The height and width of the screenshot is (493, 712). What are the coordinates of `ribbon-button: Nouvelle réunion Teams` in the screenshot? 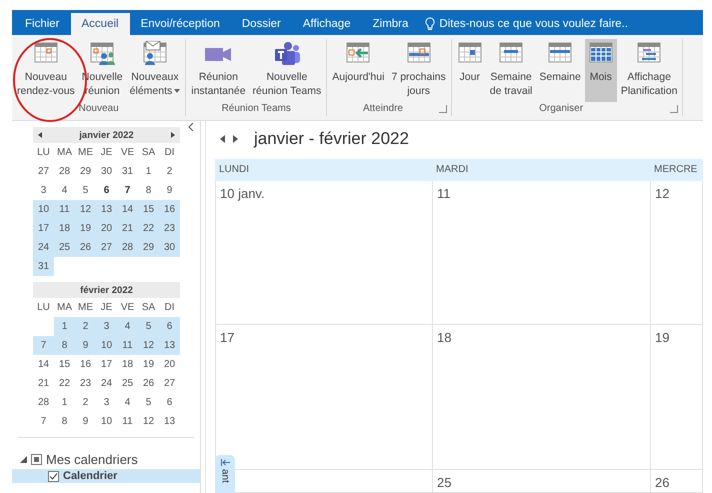 It's located at (287, 70).